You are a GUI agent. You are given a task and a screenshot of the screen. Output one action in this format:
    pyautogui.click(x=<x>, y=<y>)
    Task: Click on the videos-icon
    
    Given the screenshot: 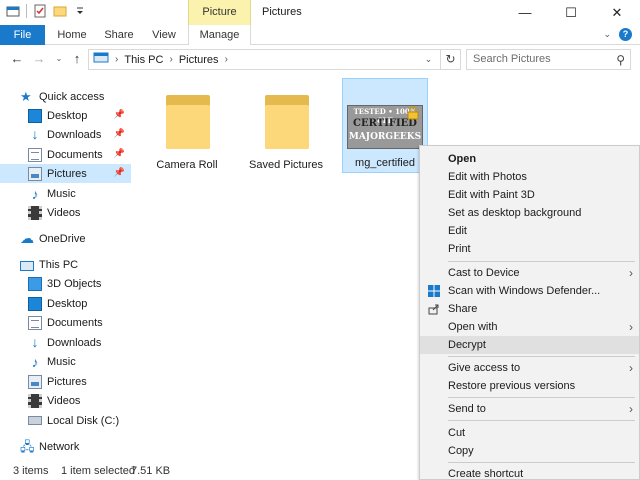 What is the action you would take?
    pyautogui.click(x=35, y=212)
    